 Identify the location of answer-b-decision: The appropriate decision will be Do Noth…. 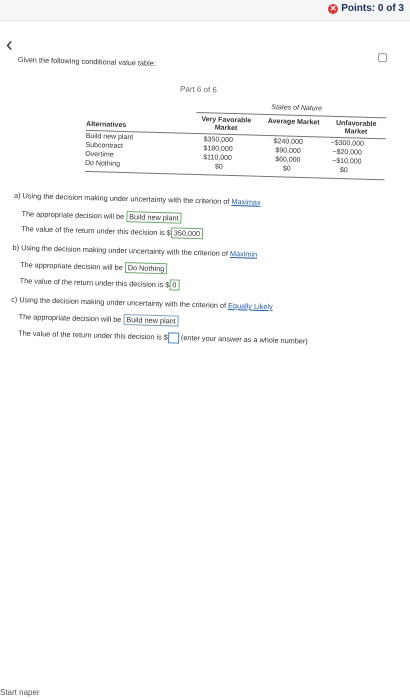
(94, 267).